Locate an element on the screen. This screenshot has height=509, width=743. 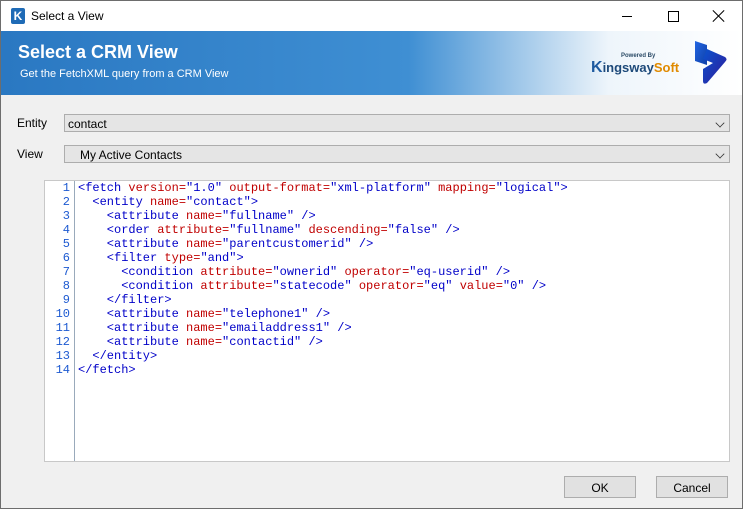
maximize-icon is located at coordinates (673, 16).